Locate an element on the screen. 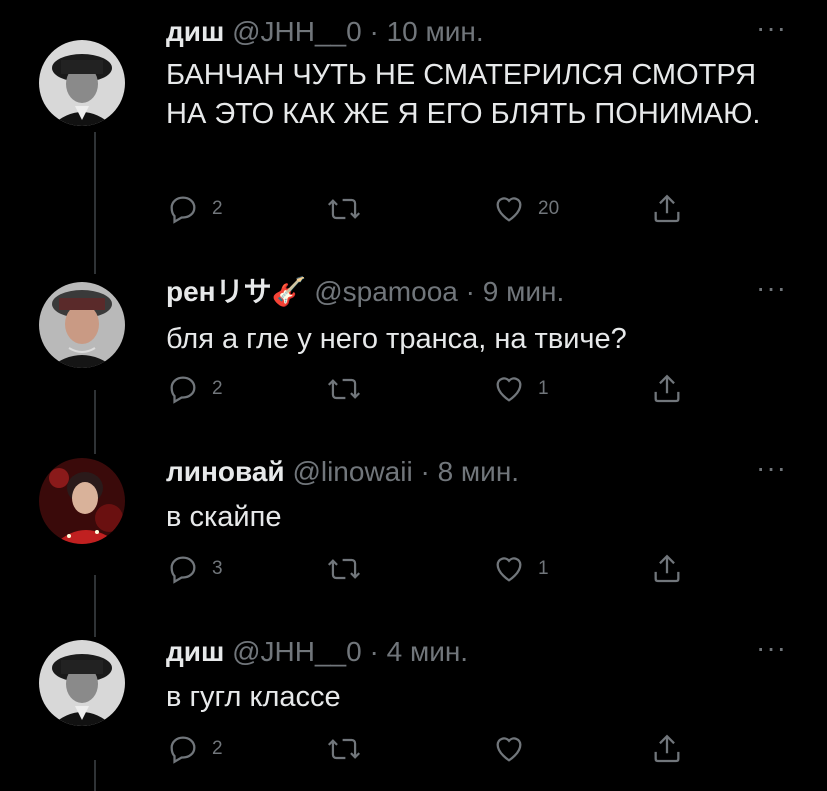  user-handle: @linowaii is located at coordinates (352, 471).